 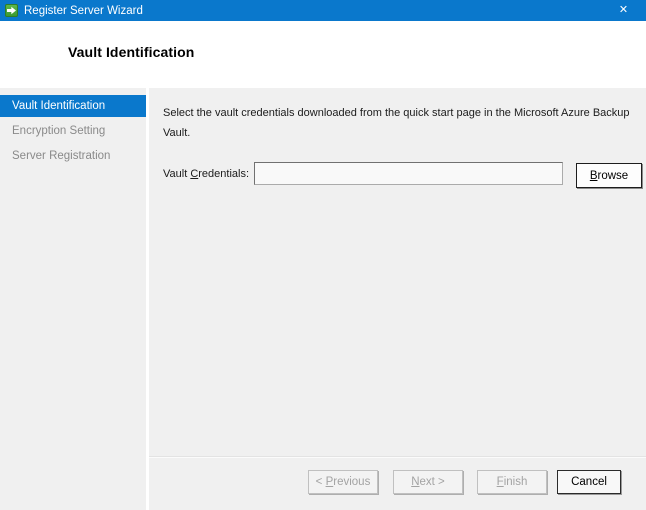 I want to click on sidebar-item-vault-identification: Vault Identification, so click(x=73, y=106).